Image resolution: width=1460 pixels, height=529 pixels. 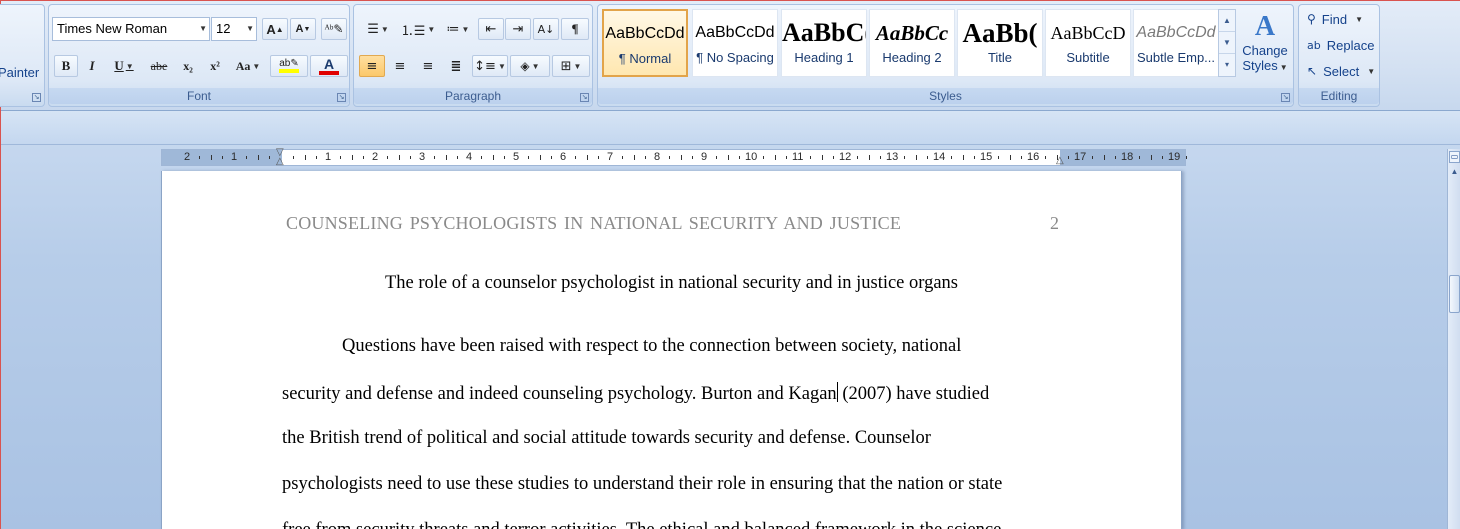 What do you see at coordinates (1174, 157) in the screenshot?
I see `ruler-label: 19` at bounding box center [1174, 157].